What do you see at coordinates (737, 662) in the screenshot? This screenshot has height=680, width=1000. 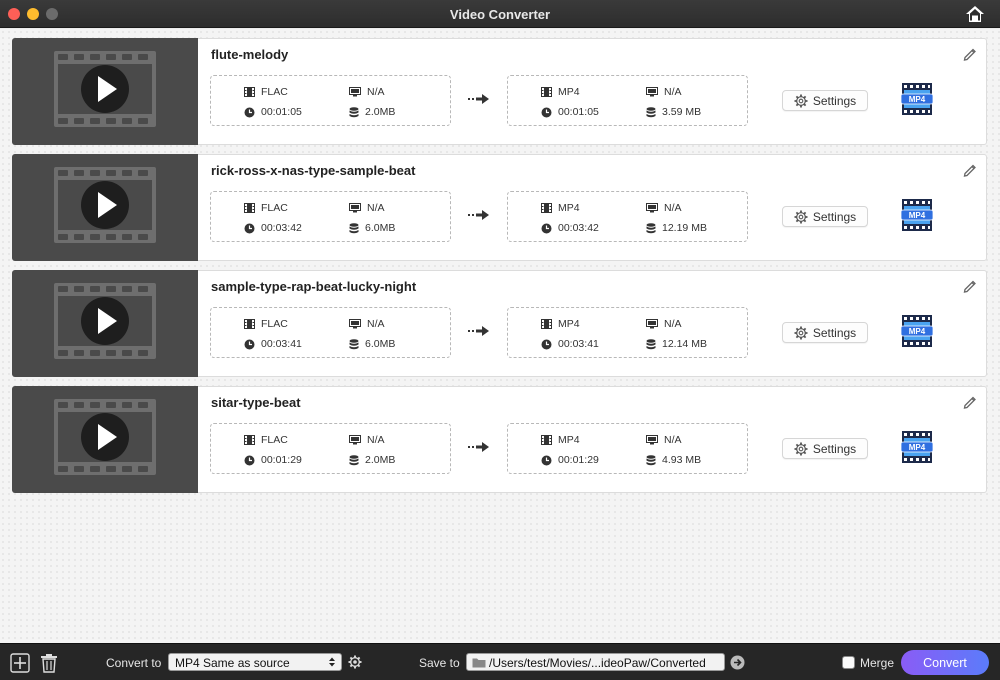 I see `open-folder-arrow-icon` at bounding box center [737, 662].